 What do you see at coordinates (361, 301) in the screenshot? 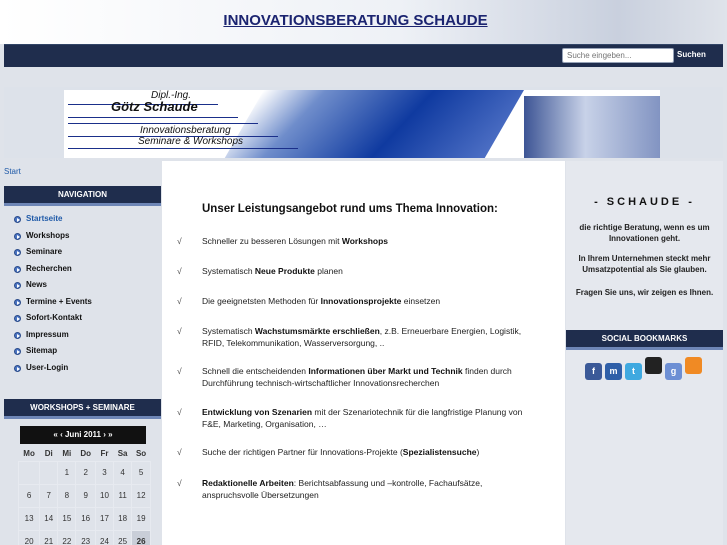
I see `service-text-bold: Innovationsprojekte` at bounding box center [361, 301].